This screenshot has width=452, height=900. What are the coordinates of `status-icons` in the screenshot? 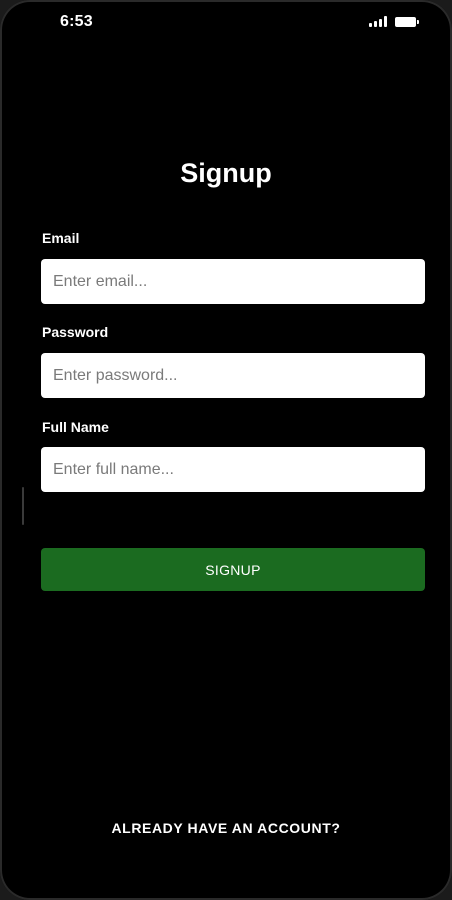 It's located at (394, 21).